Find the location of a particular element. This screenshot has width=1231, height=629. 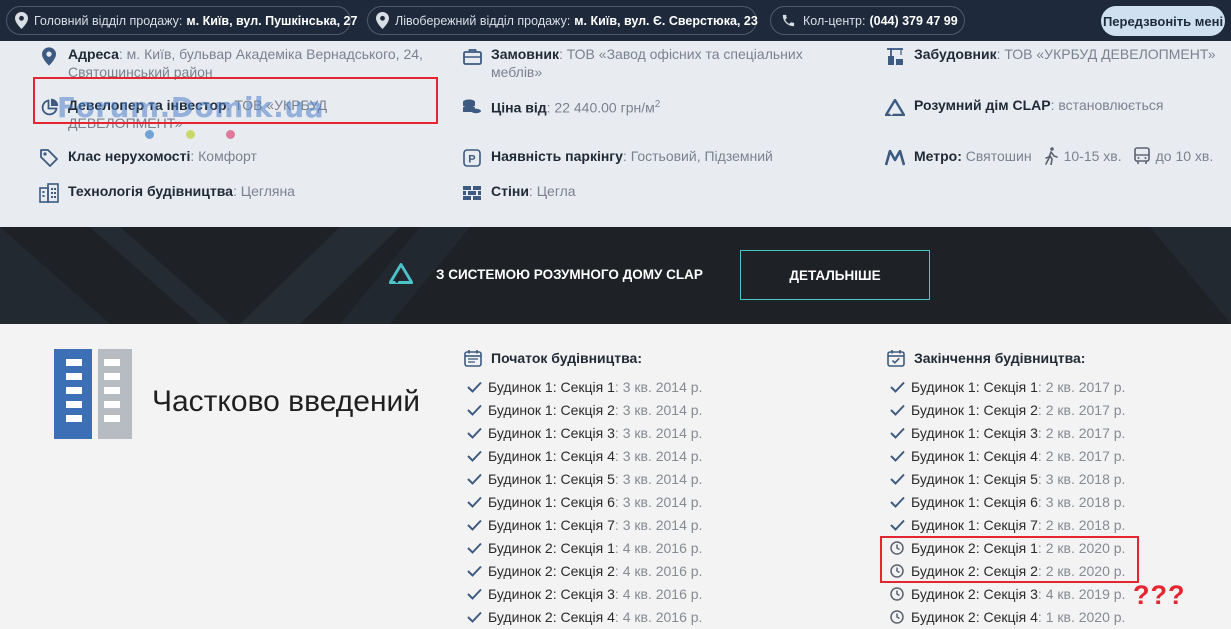

callcenter-pill: Кол-центр: (044) 379 47 99 is located at coordinates (867, 20).